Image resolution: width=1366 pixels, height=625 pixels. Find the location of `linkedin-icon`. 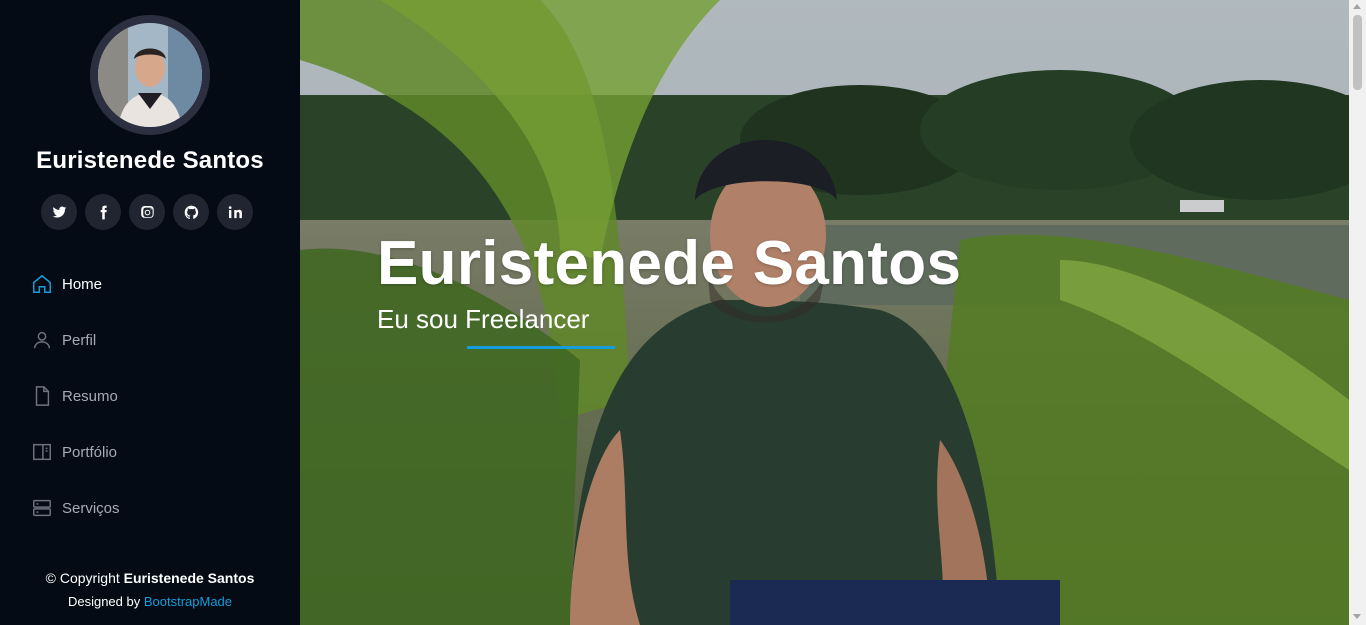

linkedin-icon is located at coordinates (235, 212).